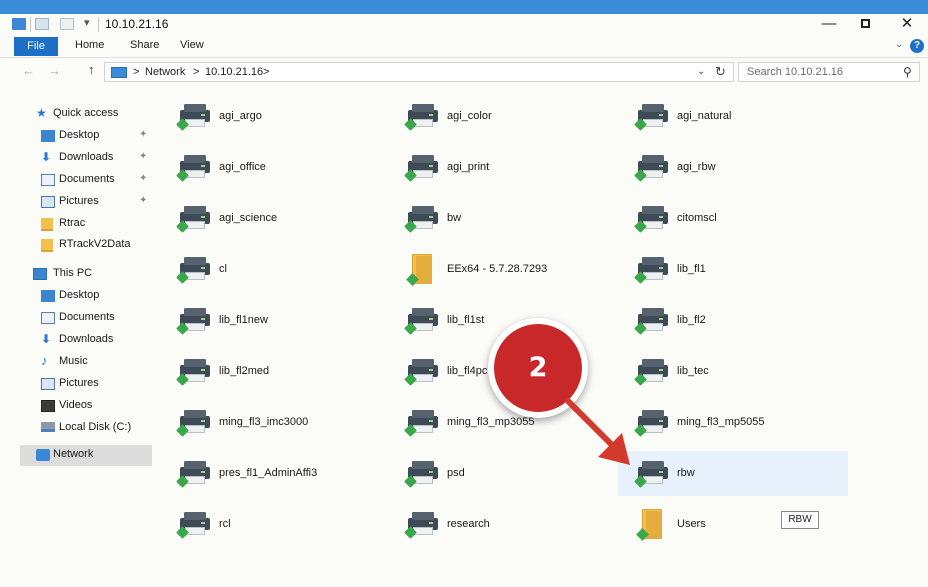  Describe the element at coordinates (77, 296) in the screenshot. I see `nav-pc-desktop: Desktop` at that location.